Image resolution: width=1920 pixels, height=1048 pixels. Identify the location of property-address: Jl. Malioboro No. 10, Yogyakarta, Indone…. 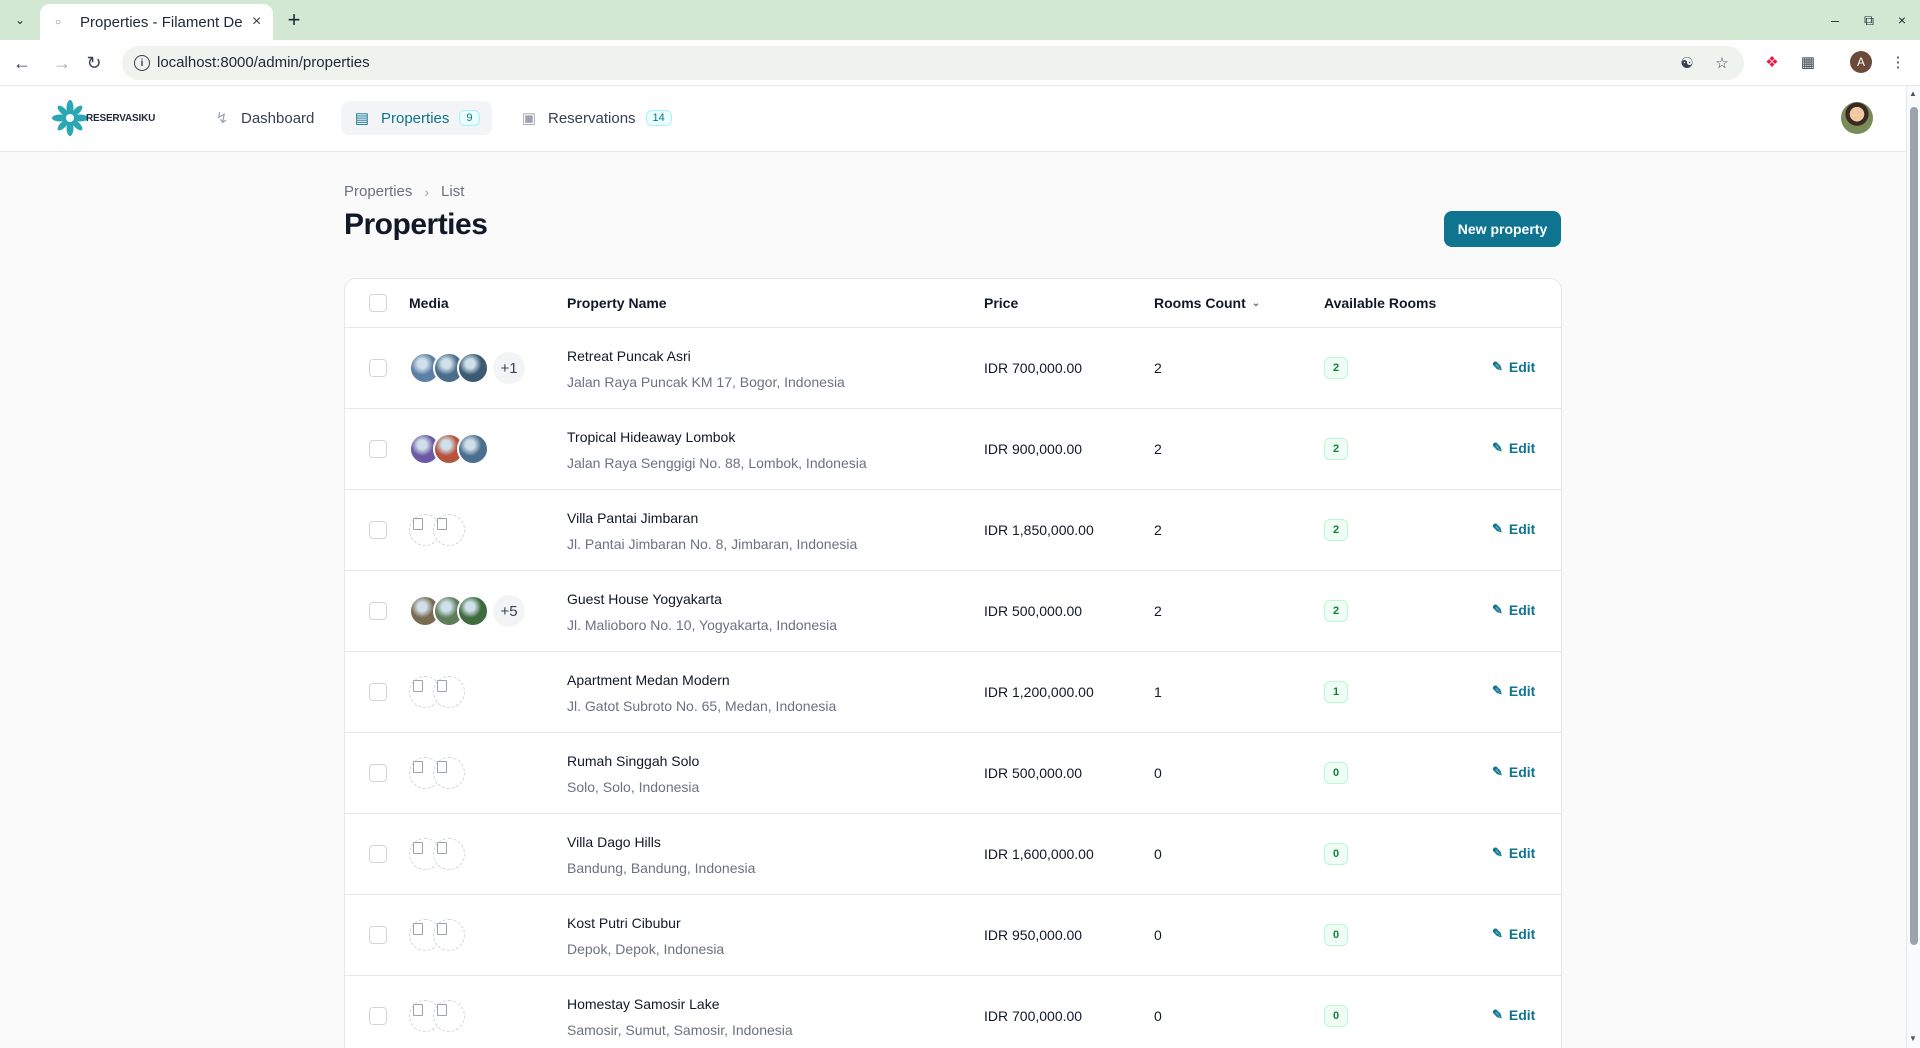
(702, 625).